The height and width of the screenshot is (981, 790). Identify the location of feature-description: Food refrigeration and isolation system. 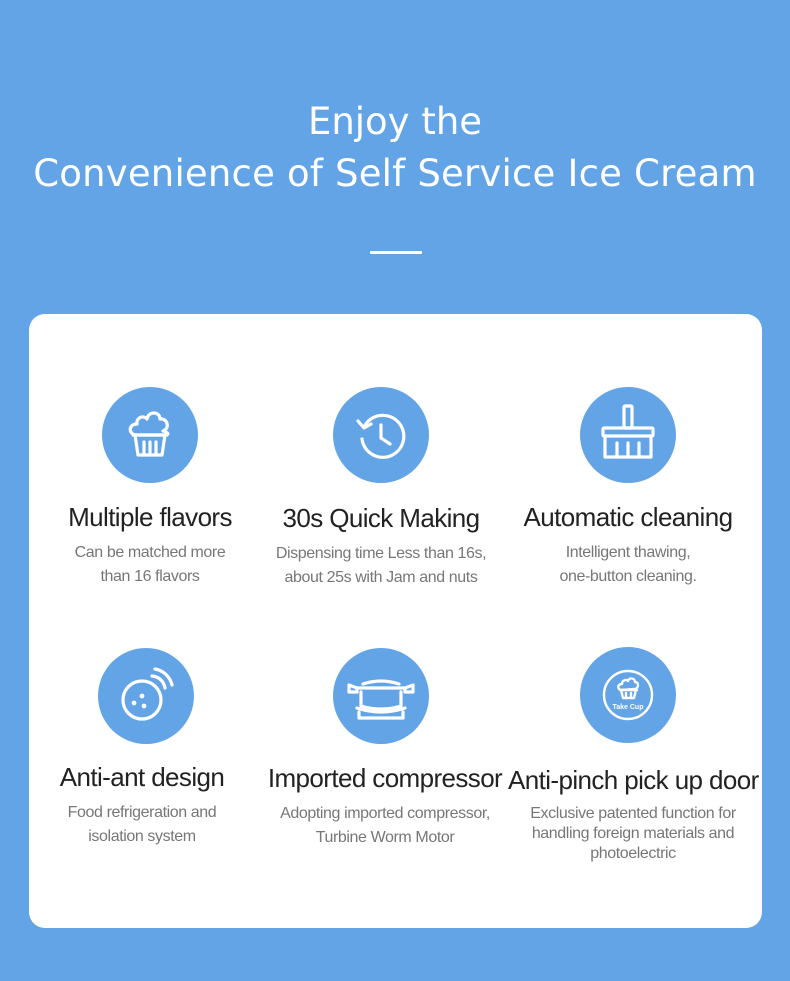
(142, 824).